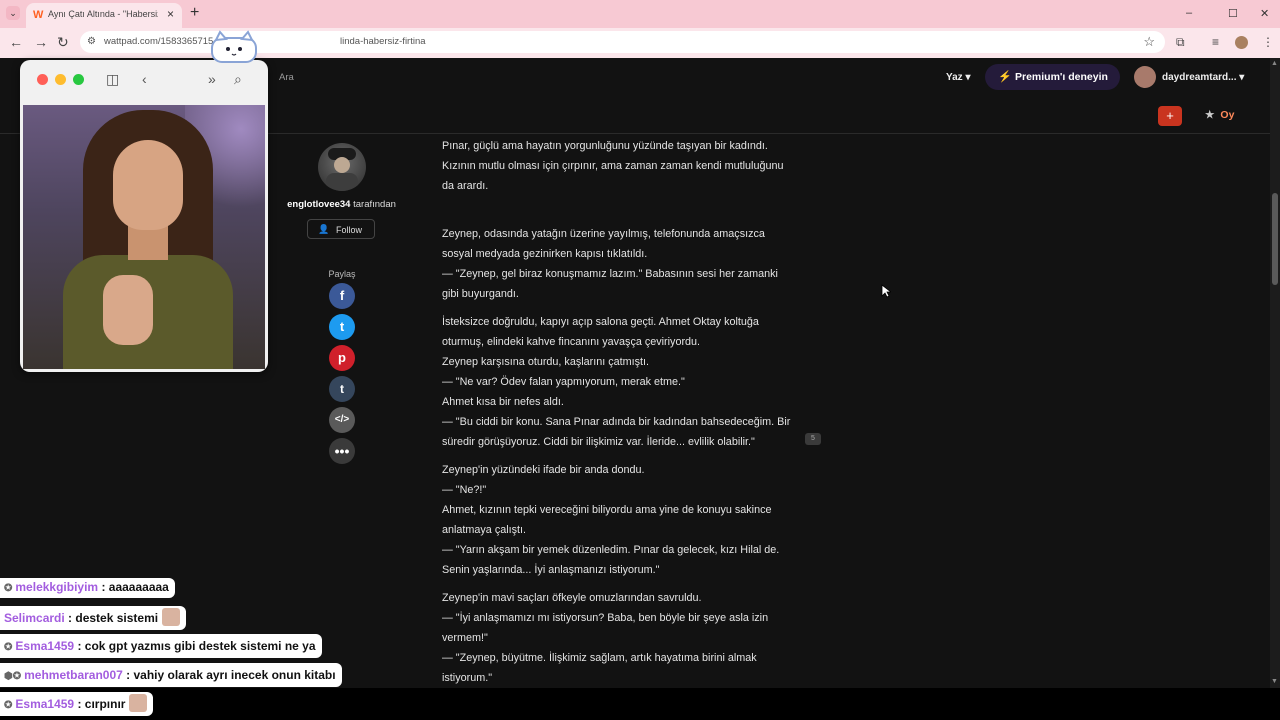 The image size is (1280, 720). Describe the element at coordinates (144, 216) in the screenshot. I see `picture-in-picture-window: ◫ ‹ » ⌕` at that location.